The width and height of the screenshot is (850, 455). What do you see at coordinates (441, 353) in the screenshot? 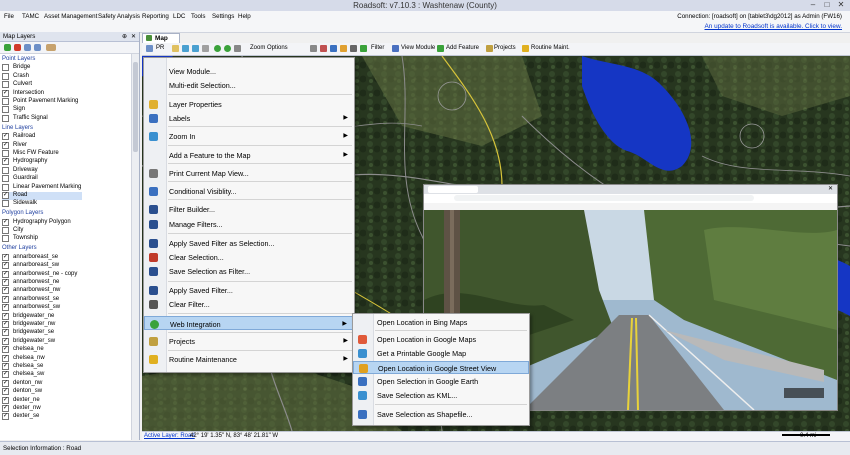
I see `web-submenu-item: Get a Printable Google Map` at bounding box center [441, 353].